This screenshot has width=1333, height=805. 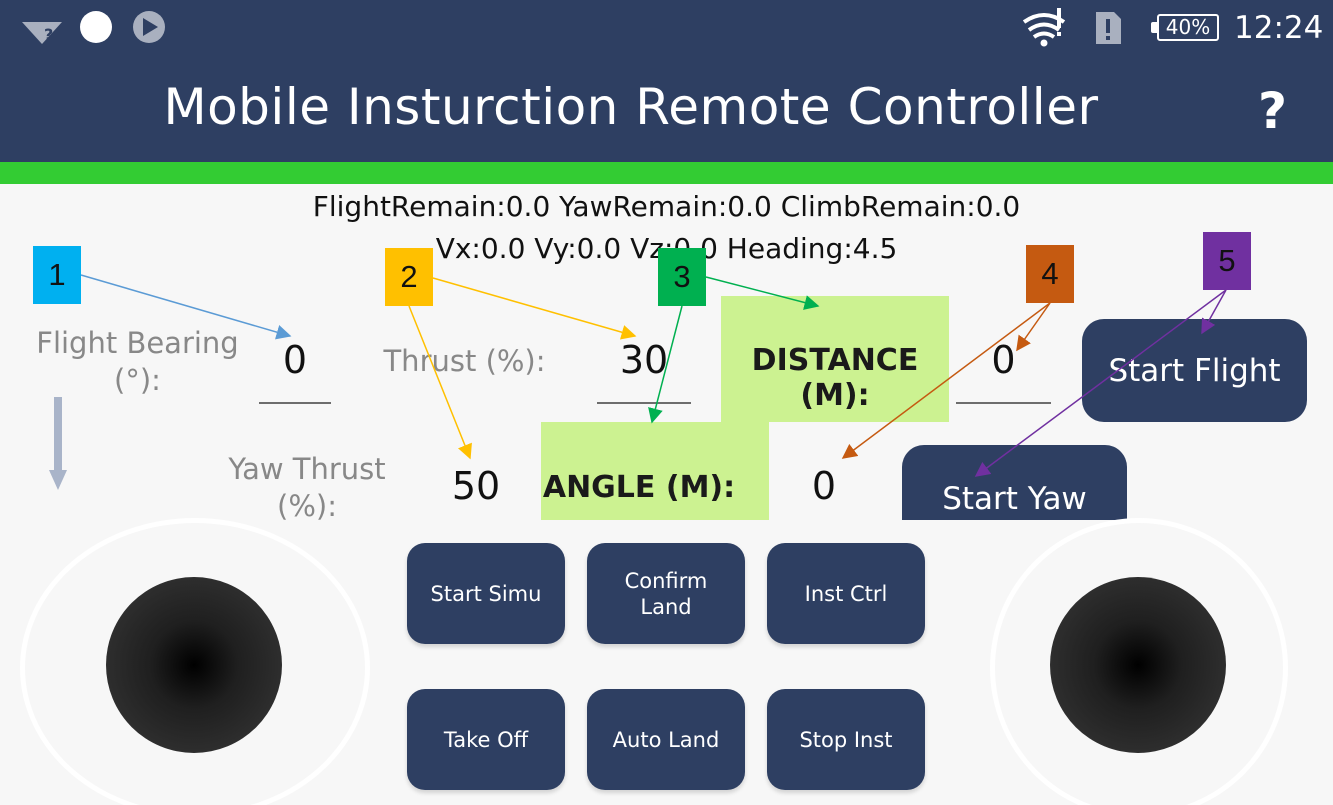 I want to click on auto-land-button: Auto Land, so click(x=666, y=739).